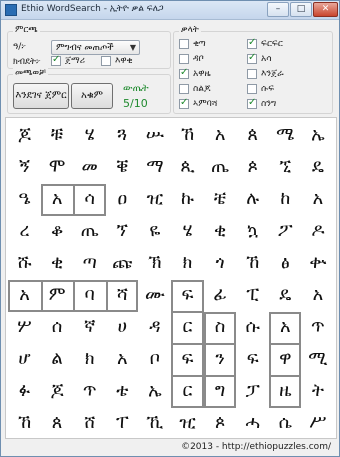  Describe the element at coordinates (317, 423) in the screenshot. I see `grid-cell: ሥ` at that location.